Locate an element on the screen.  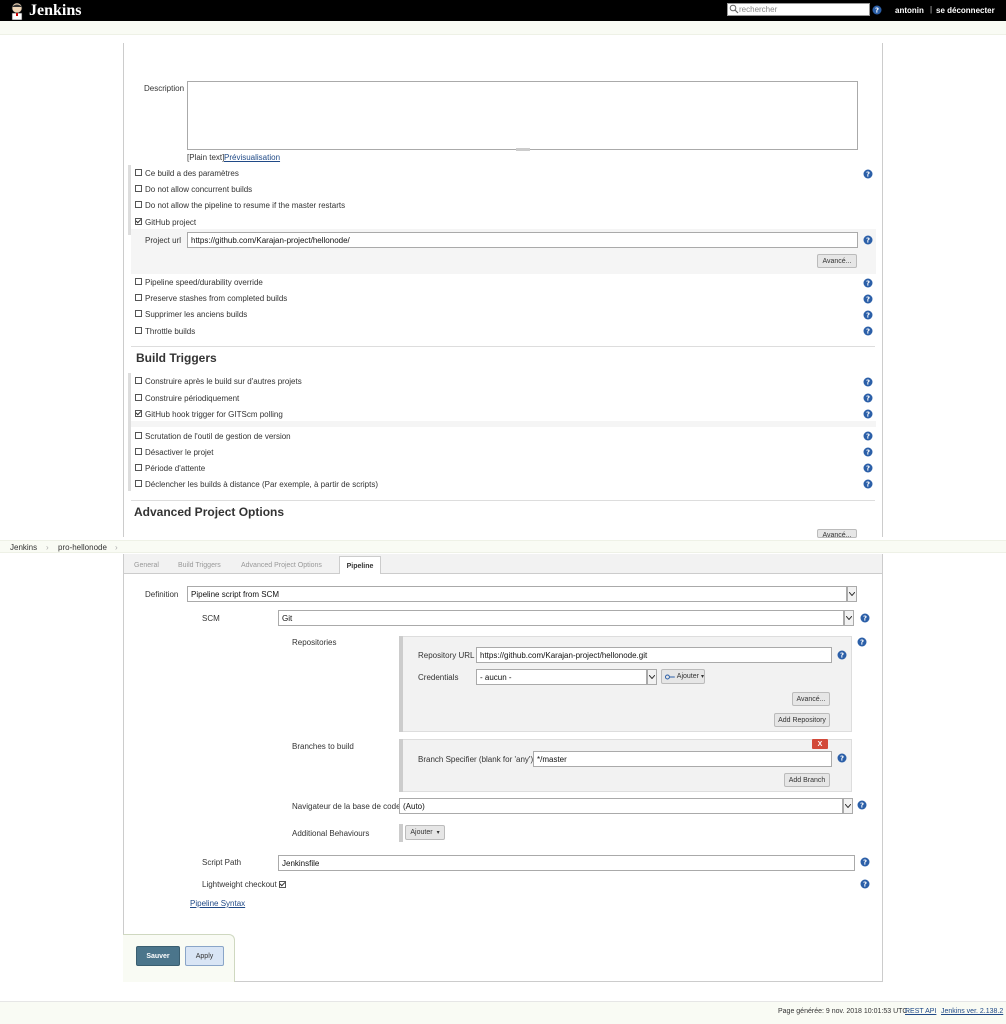
pipeline-syntax-link: Pipeline Syntax is located at coordinates (217, 903).